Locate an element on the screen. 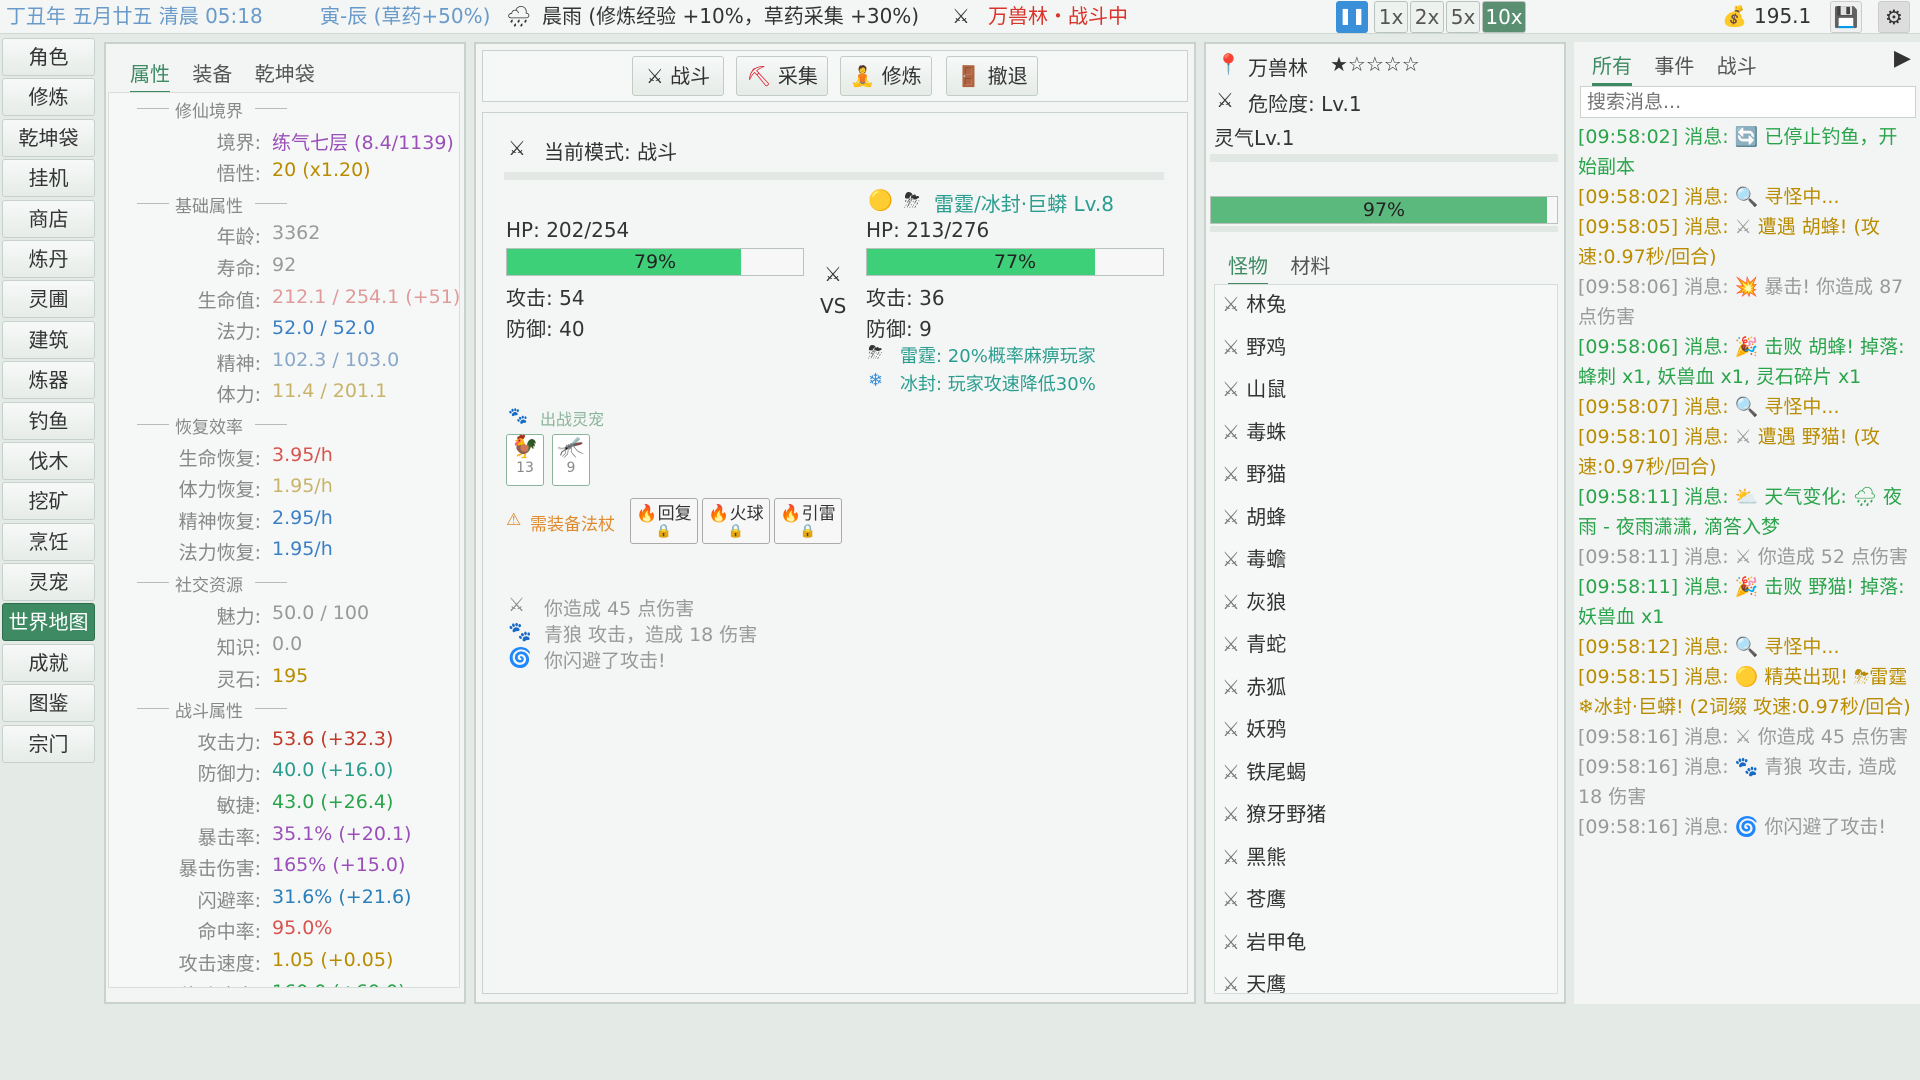 Image resolution: width=1920 pixels, height=1080 pixels. monster-item: ⚔ 赤狐 is located at coordinates (1387, 687).